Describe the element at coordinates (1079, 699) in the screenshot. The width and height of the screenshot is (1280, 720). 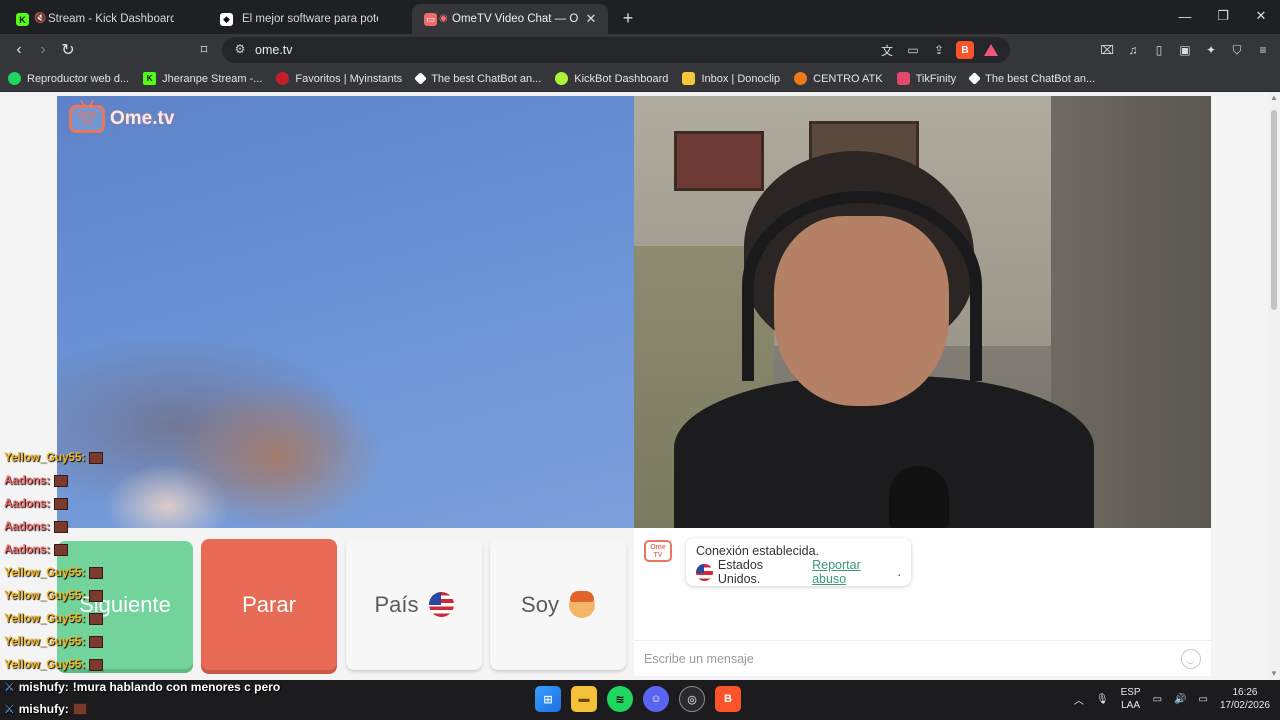
I see `tray-overflow-icon: ︿` at that location.